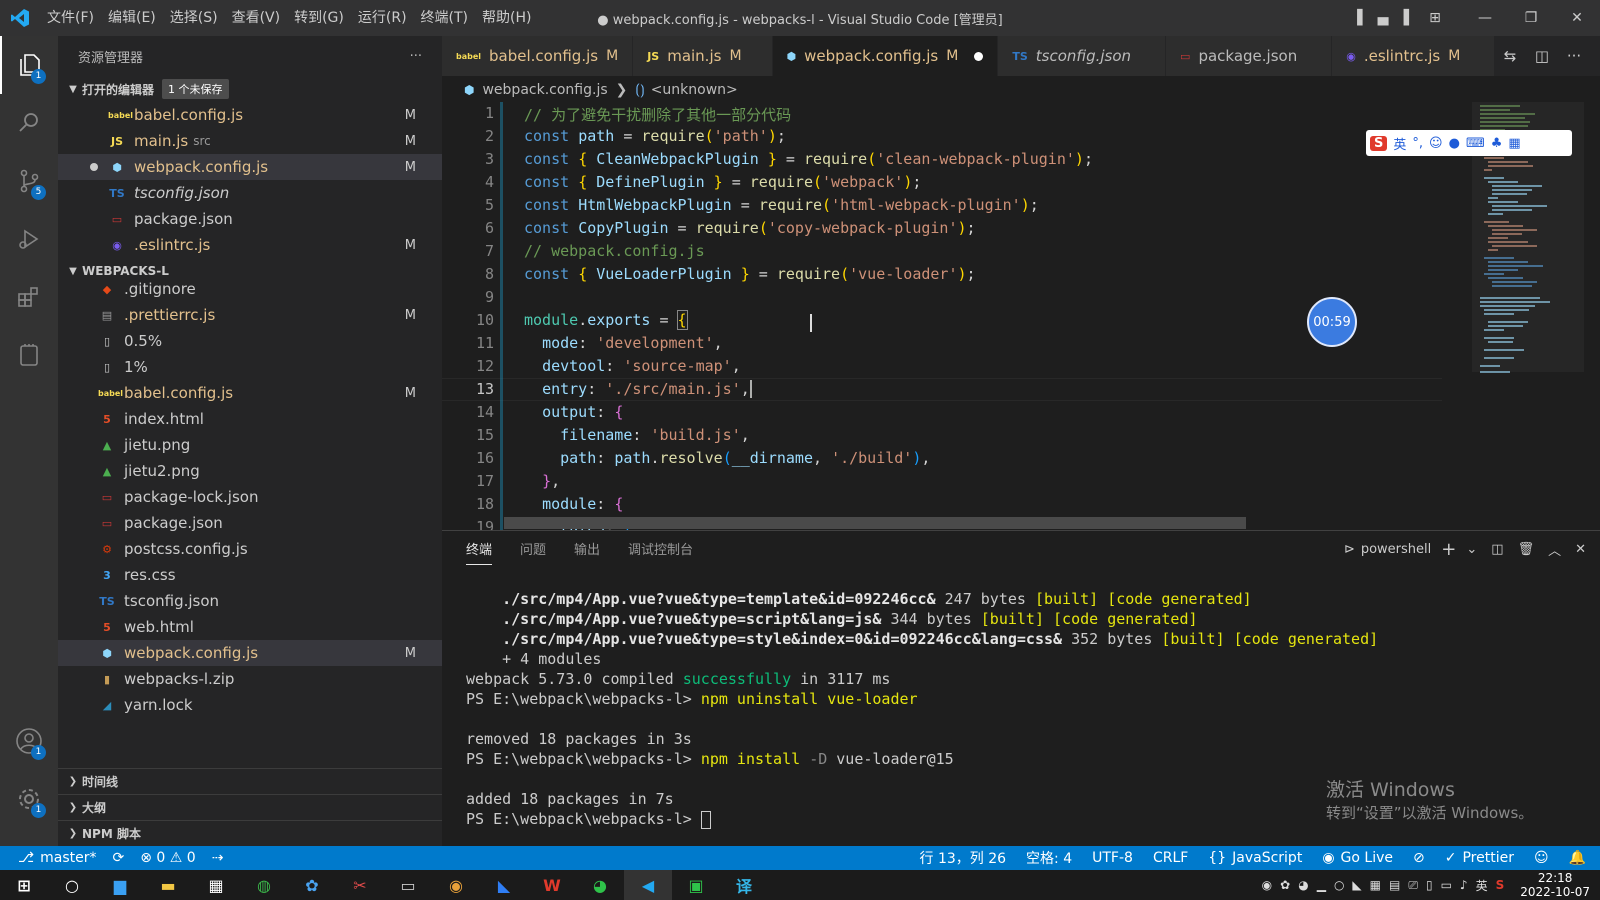 Image resolution: width=1600 pixels, height=900 pixels. Describe the element at coordinates (1554, 549) in the screenshot. I see `maximize-panel-icon: ︿` at that location.